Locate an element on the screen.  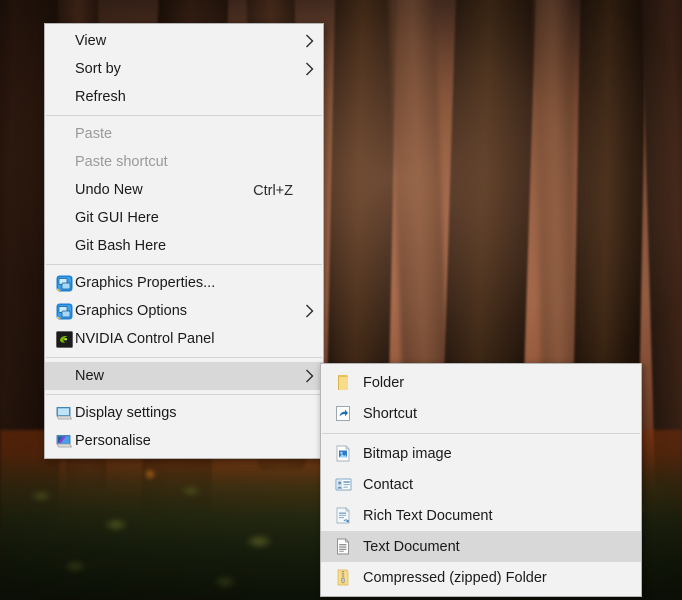
submenu-item-bitmap-image: Bitmap image is located at coordinates (481, 453).